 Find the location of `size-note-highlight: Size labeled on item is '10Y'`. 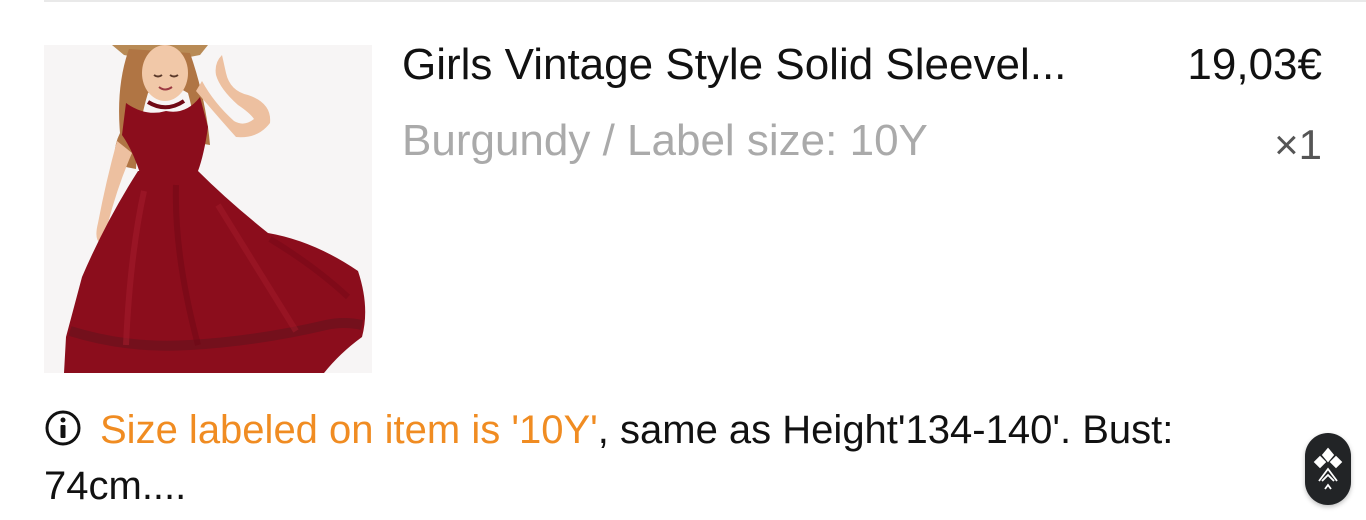

size-note-highlight: Size labeled on item is '10Y' is located at coordinates (349, 430).